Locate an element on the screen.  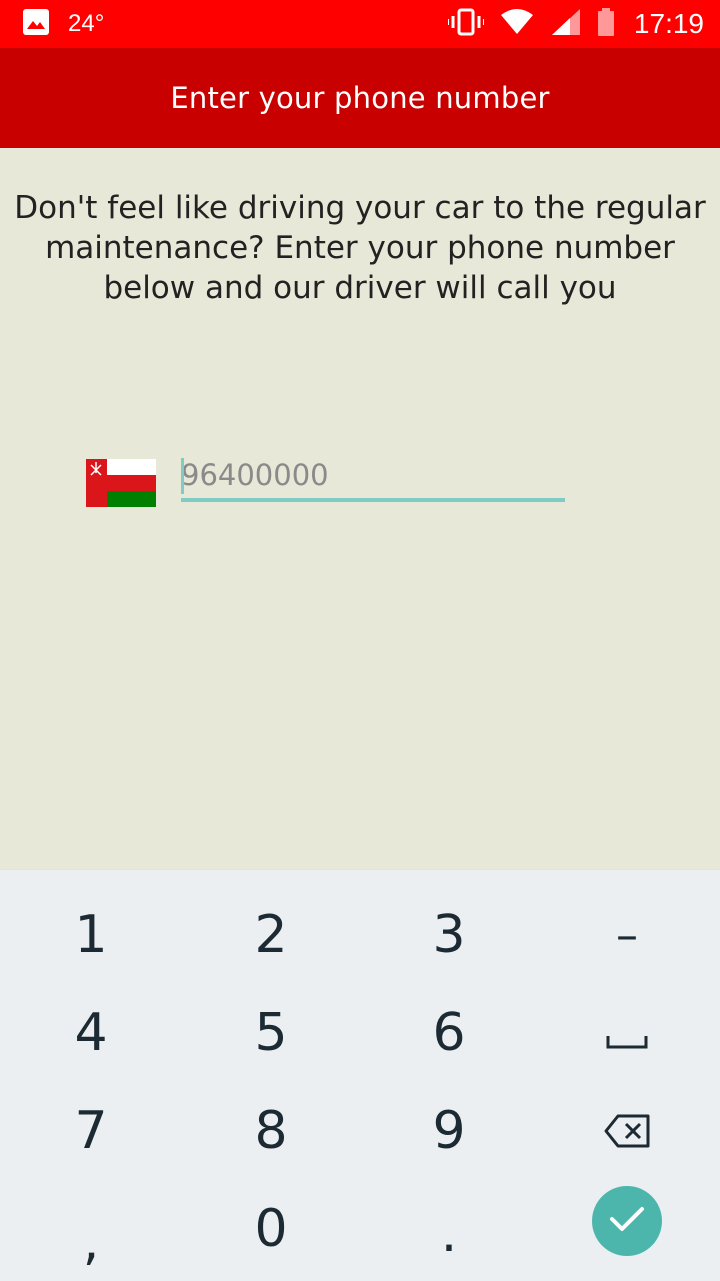
key-4: 4 is located at coordinates (91, 1033).